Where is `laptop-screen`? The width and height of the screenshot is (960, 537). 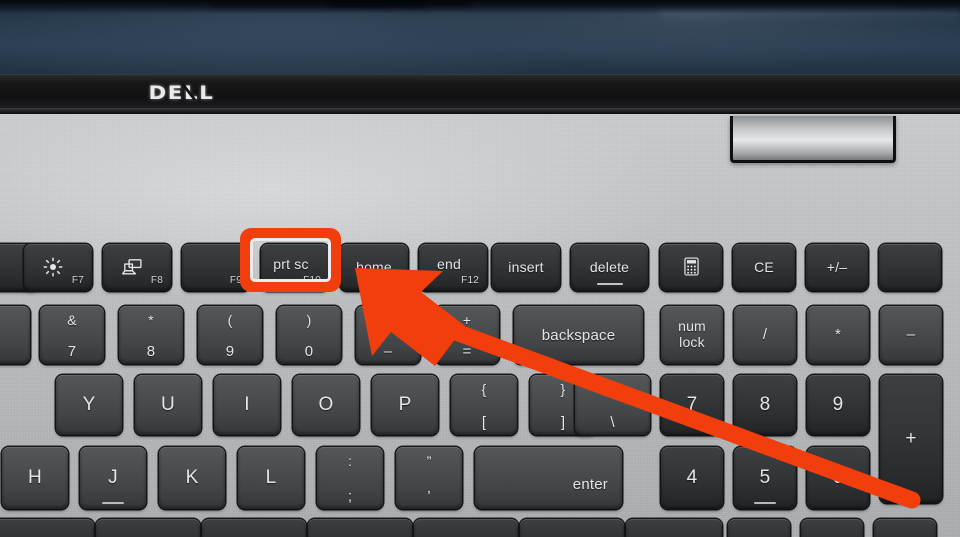 laptop-screen is located at coordinates (480, 37).